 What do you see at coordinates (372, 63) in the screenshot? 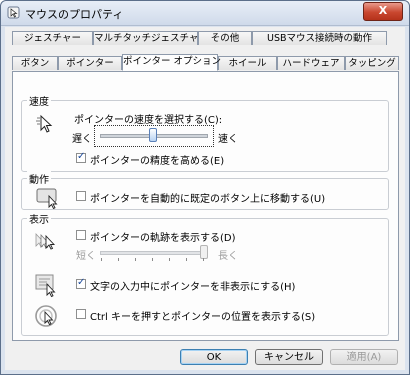
I see `tab-tapping: タッピング` at bounding box center [372, 63].